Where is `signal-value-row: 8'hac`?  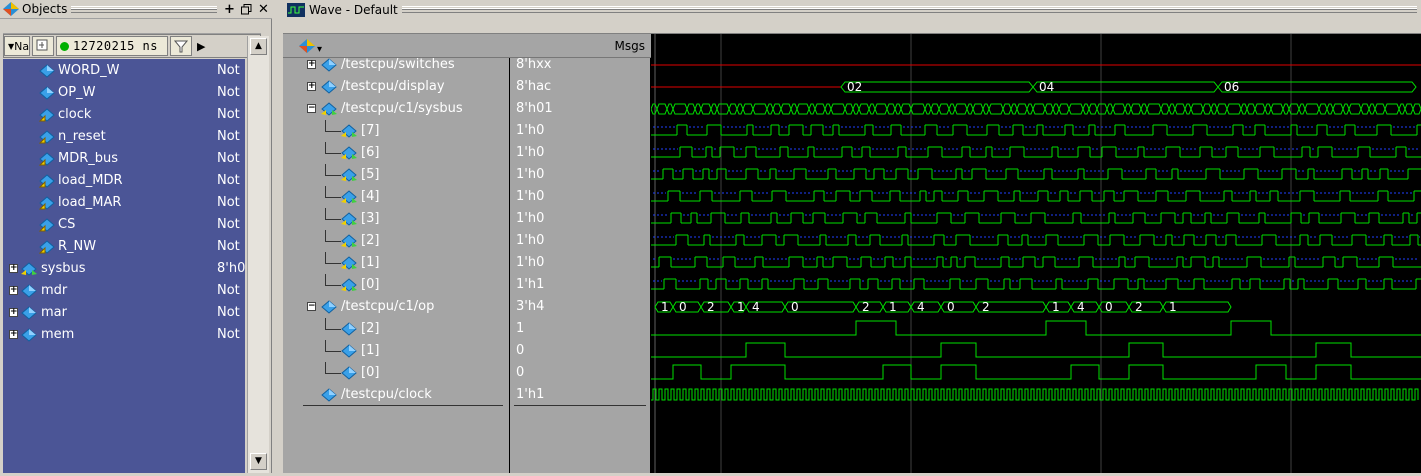 signal-value-row: 8'hac is located at coordinates (580, 87).